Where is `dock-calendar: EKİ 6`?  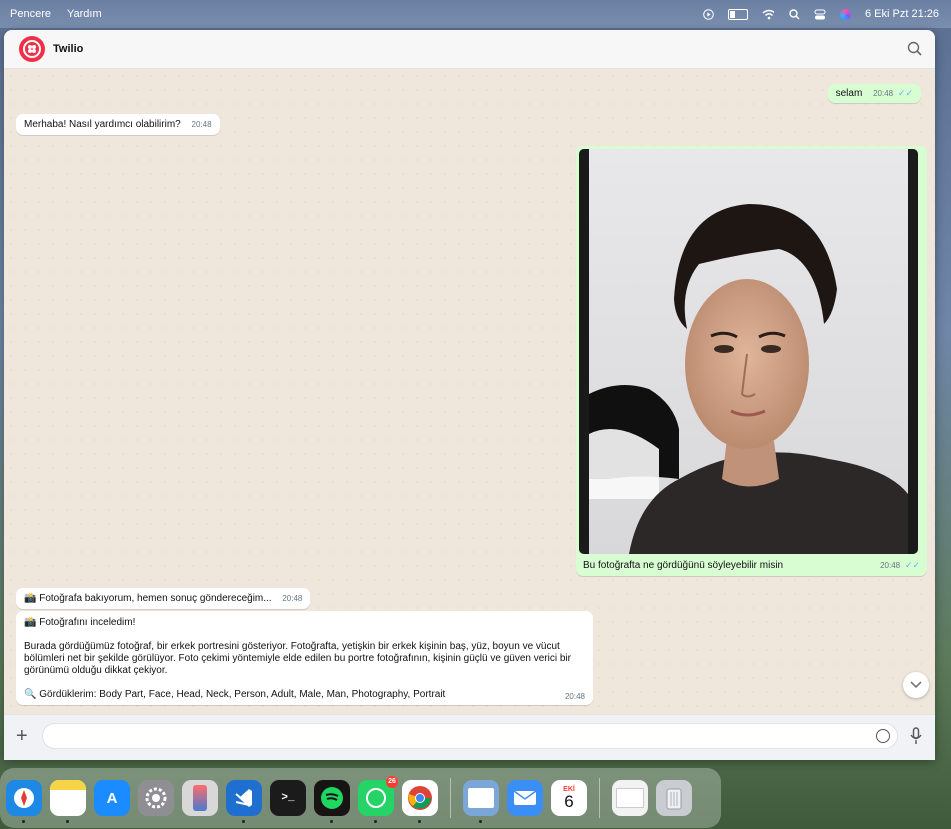
dock-calendar: EKİ 6 is located at coordinates (569, 798).